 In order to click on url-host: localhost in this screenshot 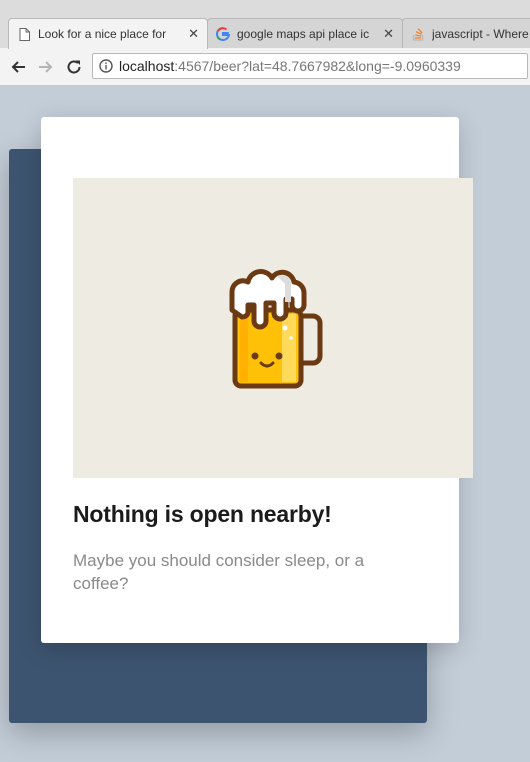, I will do `click(147, 66)`.